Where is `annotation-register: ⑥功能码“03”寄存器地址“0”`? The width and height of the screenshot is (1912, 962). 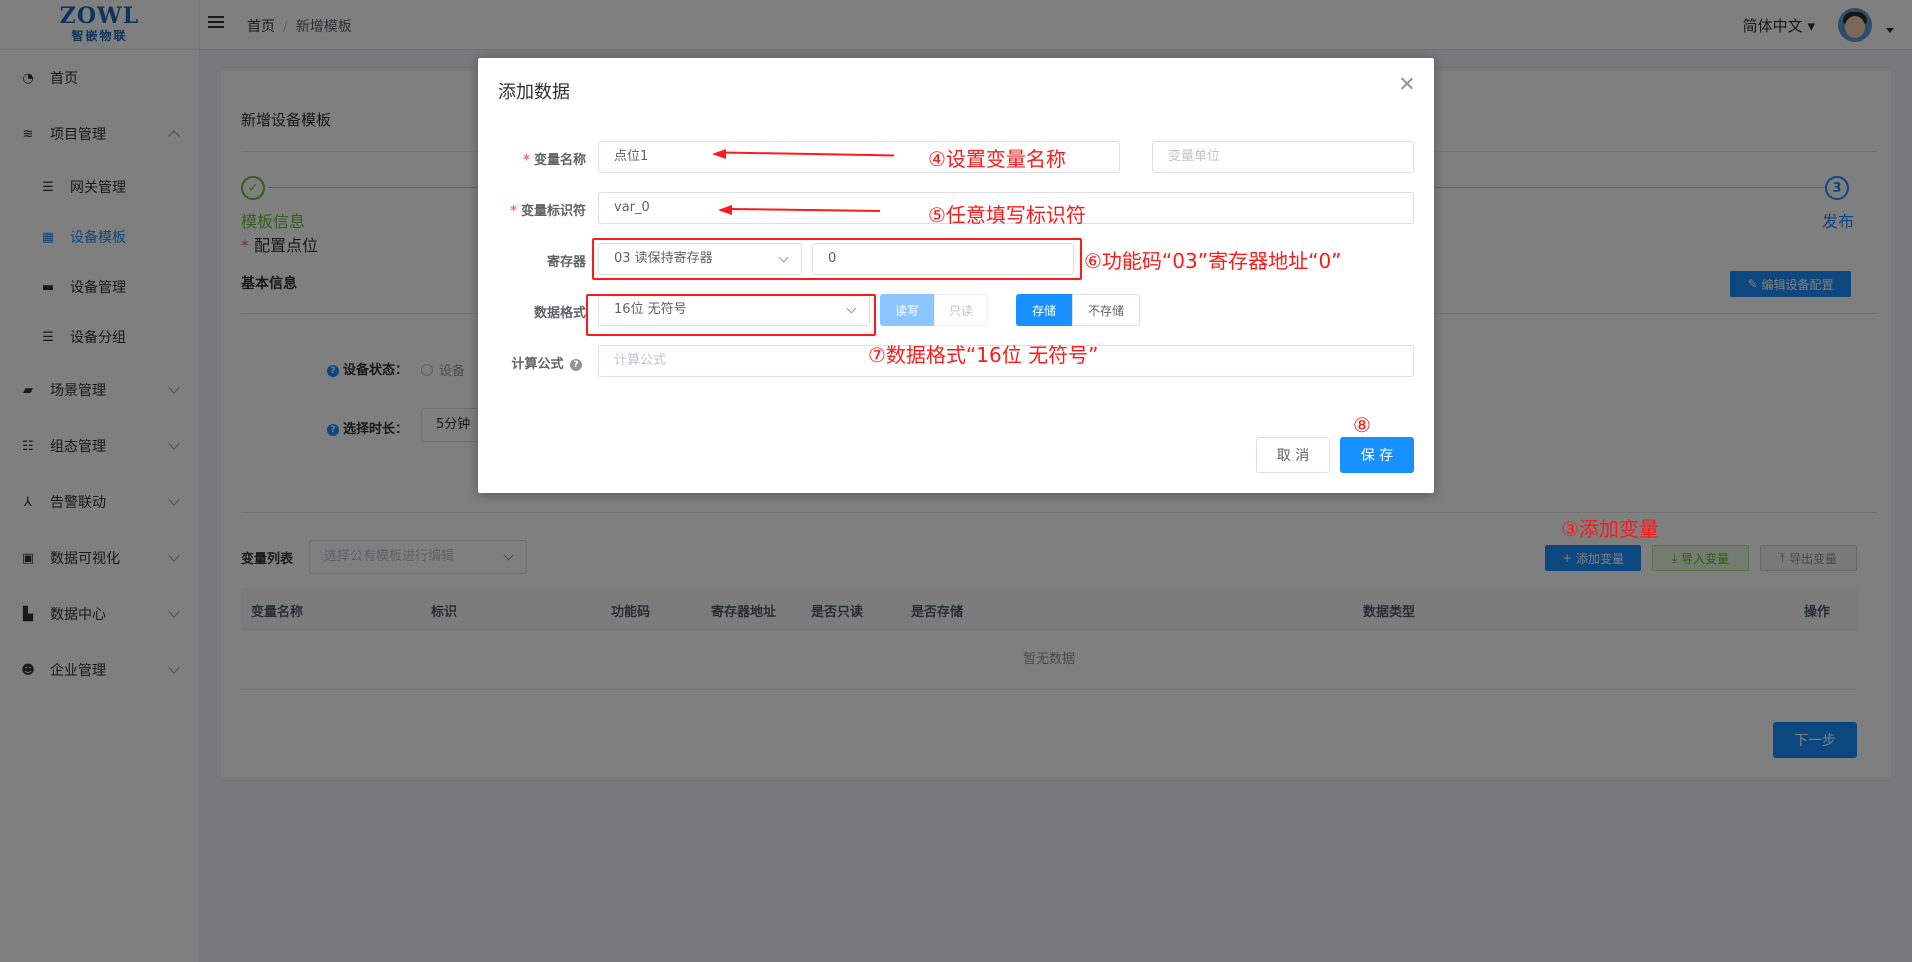
annotation-register: ⑥功能码“03”寄存器地址“0” is located at coordinates (1213, 261).